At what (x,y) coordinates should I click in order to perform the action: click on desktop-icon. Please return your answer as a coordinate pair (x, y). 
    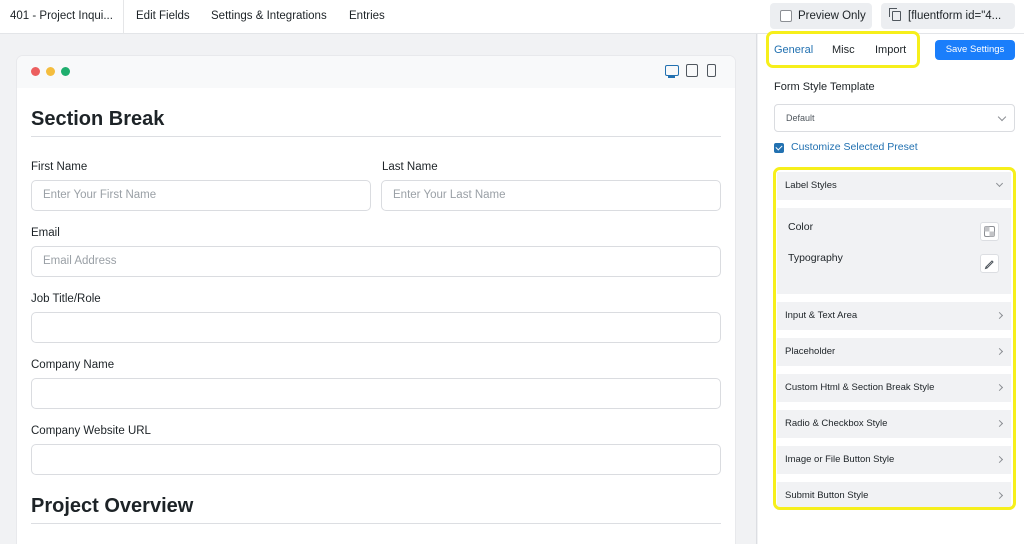
    Looking at the image, I should click on (672, 71).